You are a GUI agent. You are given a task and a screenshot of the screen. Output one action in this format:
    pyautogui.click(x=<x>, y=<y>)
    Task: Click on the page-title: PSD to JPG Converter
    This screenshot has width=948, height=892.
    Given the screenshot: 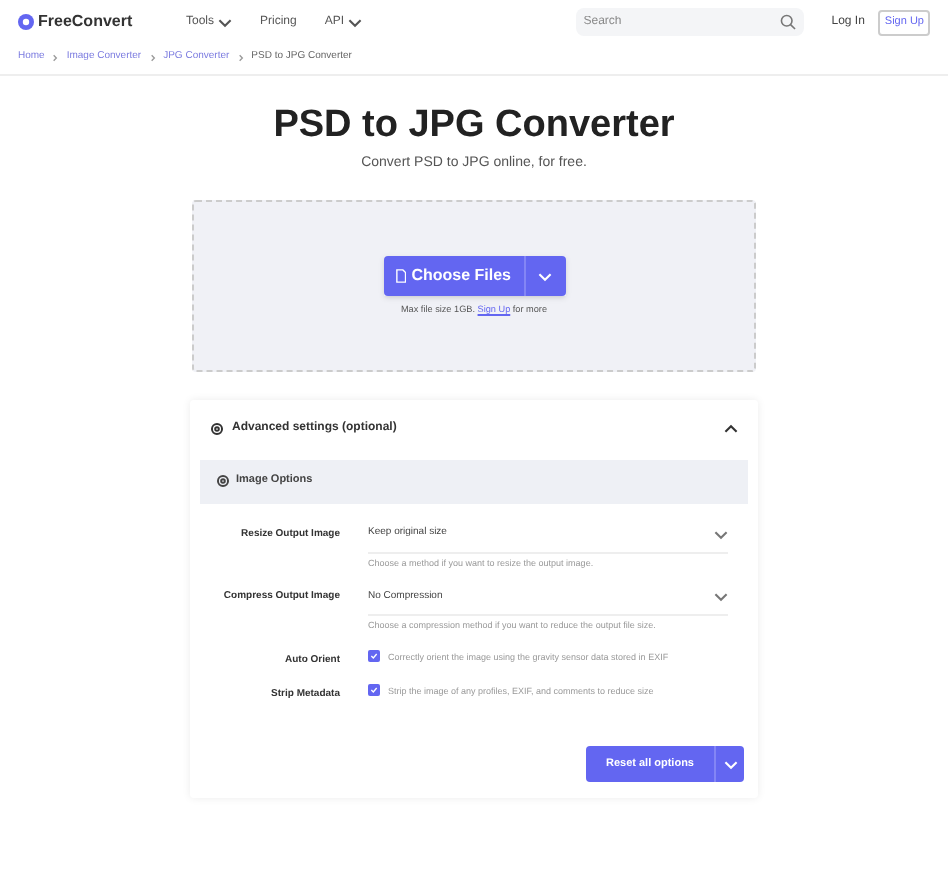 What is the action you would take?
    pyautogui.click(x=474, y=126)
    